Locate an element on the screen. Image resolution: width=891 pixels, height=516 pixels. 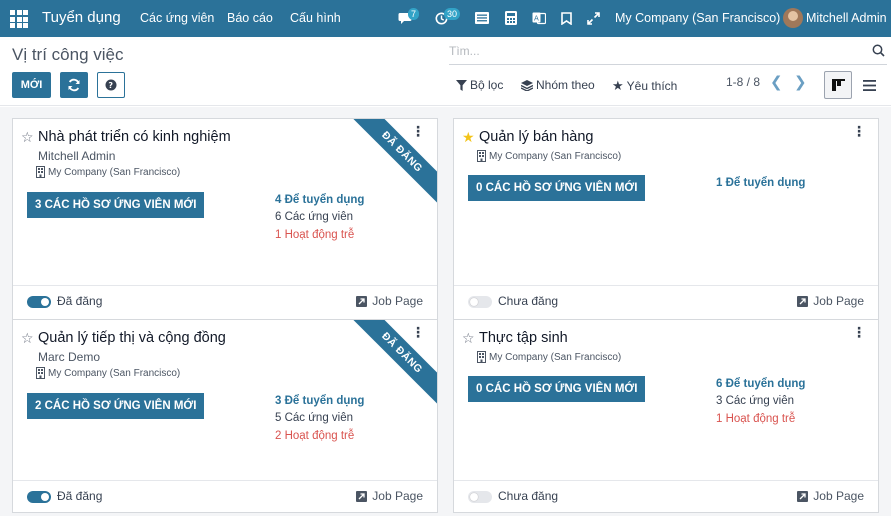
applicants-link: 3 Các ứng viên is located at coordinates (755, 401).